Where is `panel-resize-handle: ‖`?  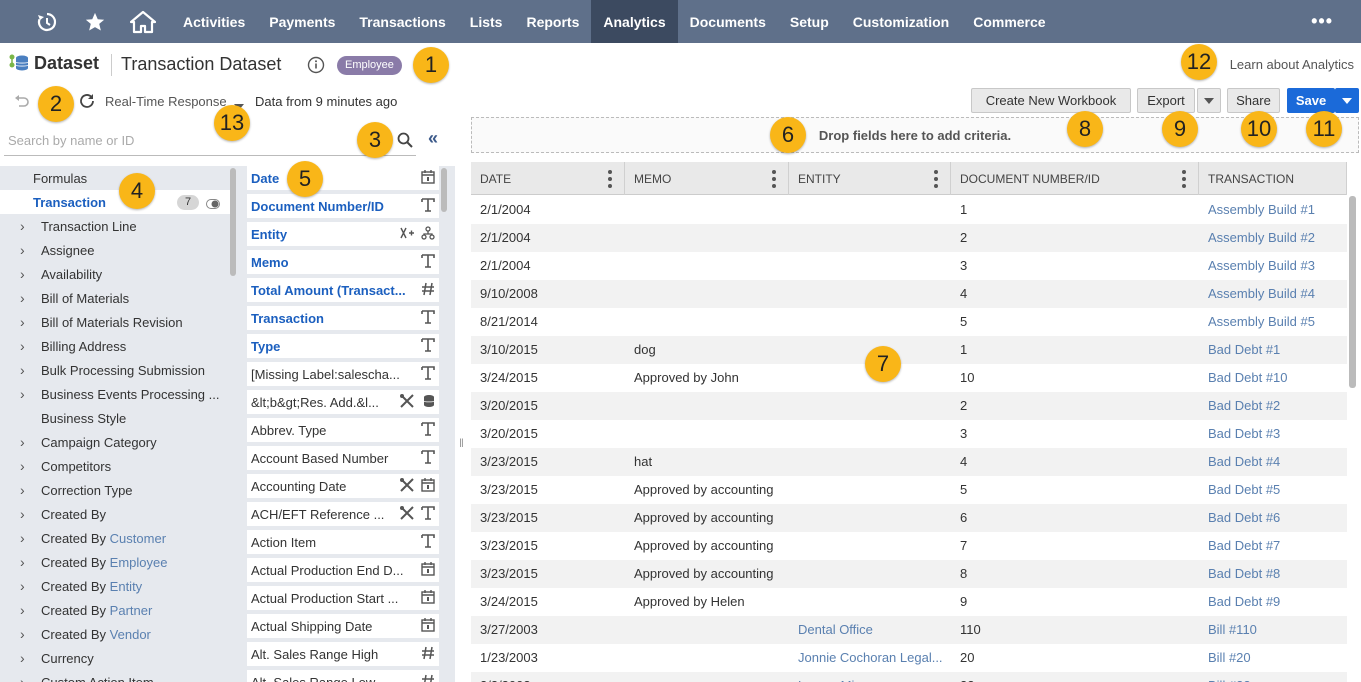
panel-resize-handle: ‖ is located at coordinates (461, 443).